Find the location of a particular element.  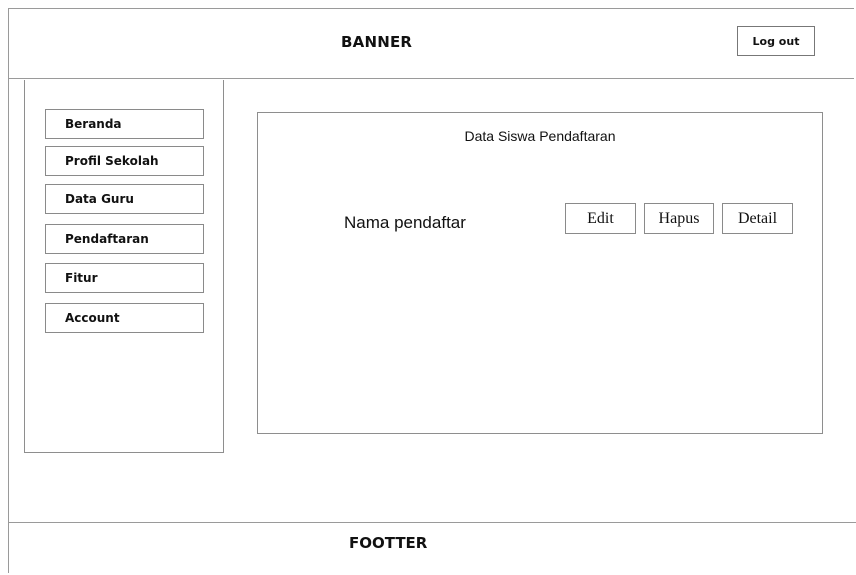

sidebar-item-fitur: Fitur is located at coordinates (124, 278).